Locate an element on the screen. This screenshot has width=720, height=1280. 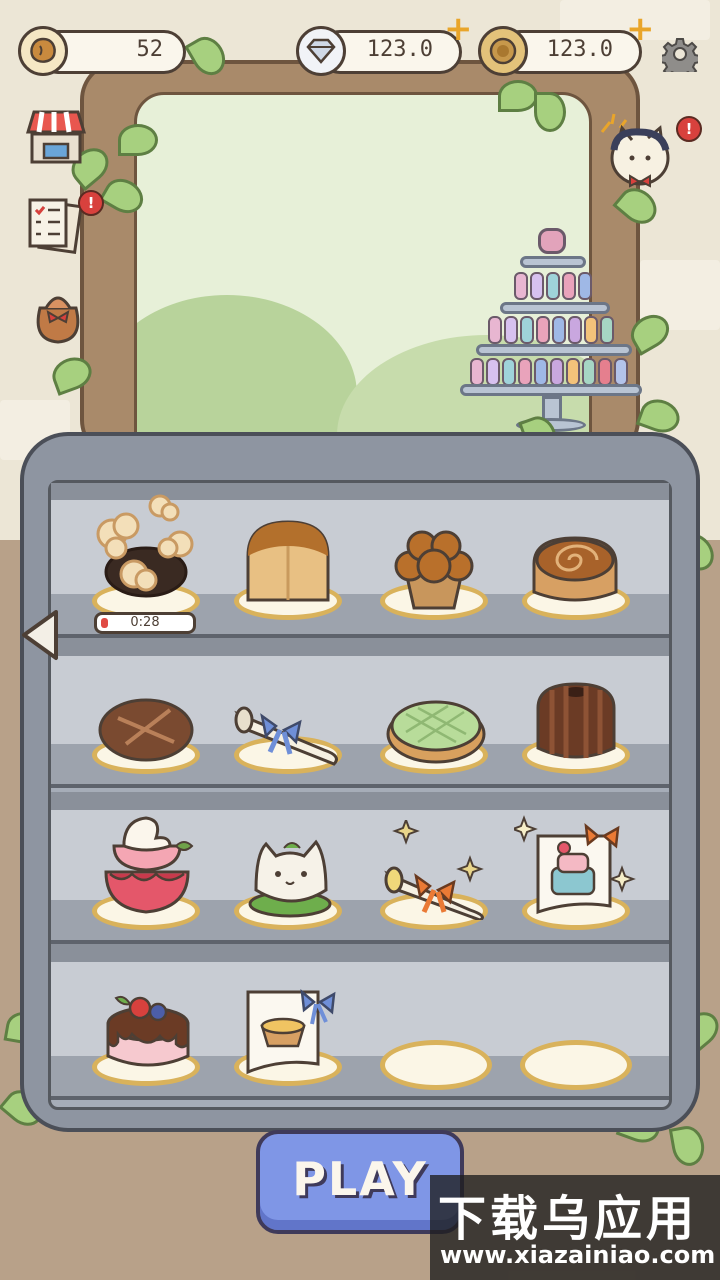
chocolate-bundt is located at coordinates (576, 723).